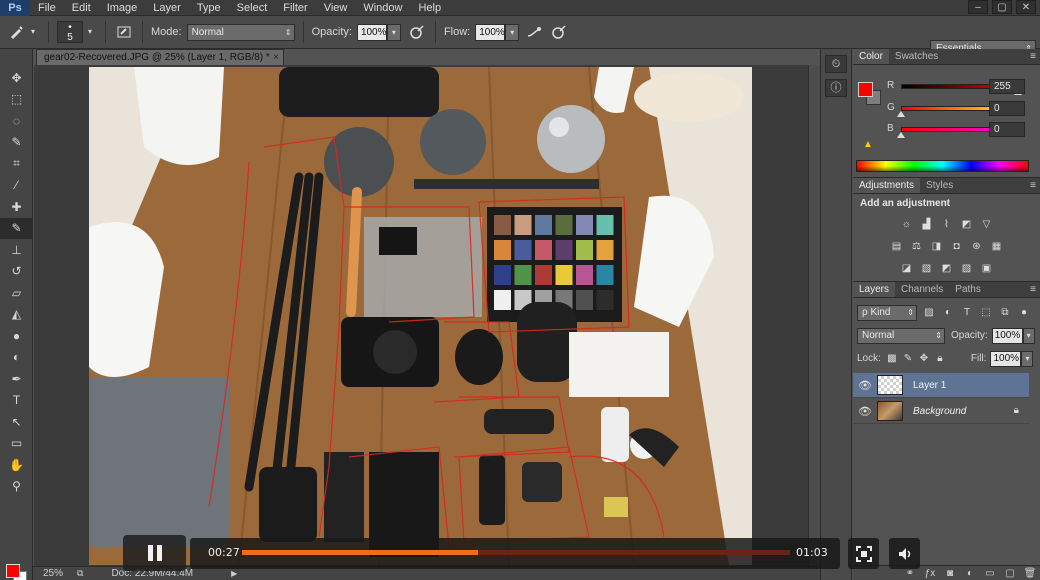  What do you see at coordinates (868, 144) in the screenshot?
I see `gamut-warning-icon: ▲` at bounding box center [868, 144].